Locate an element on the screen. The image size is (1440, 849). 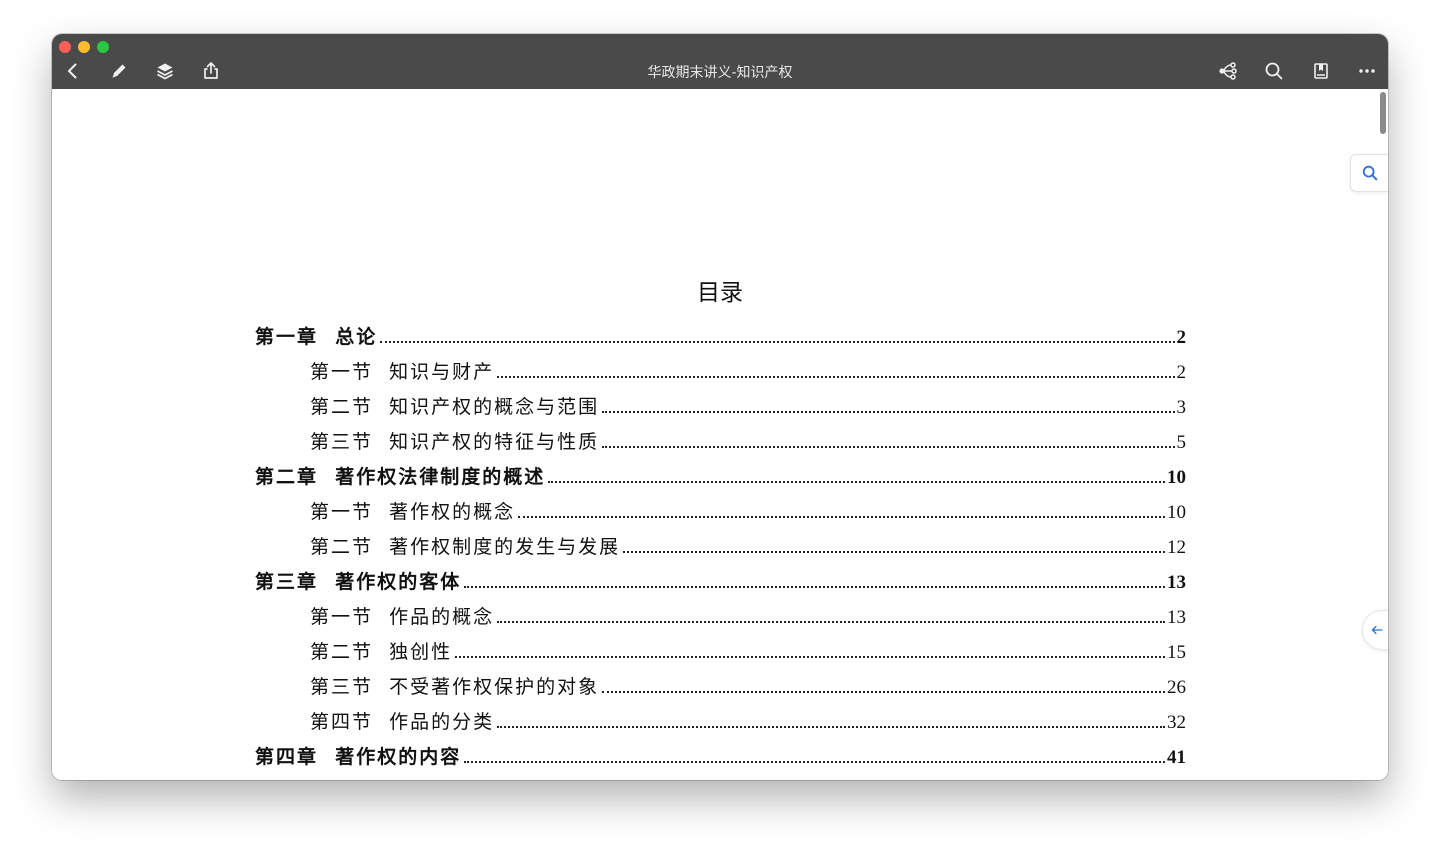
toc-entry-label: 第二节 知识产权的概念与范围 is located at coordinates (455, 407).